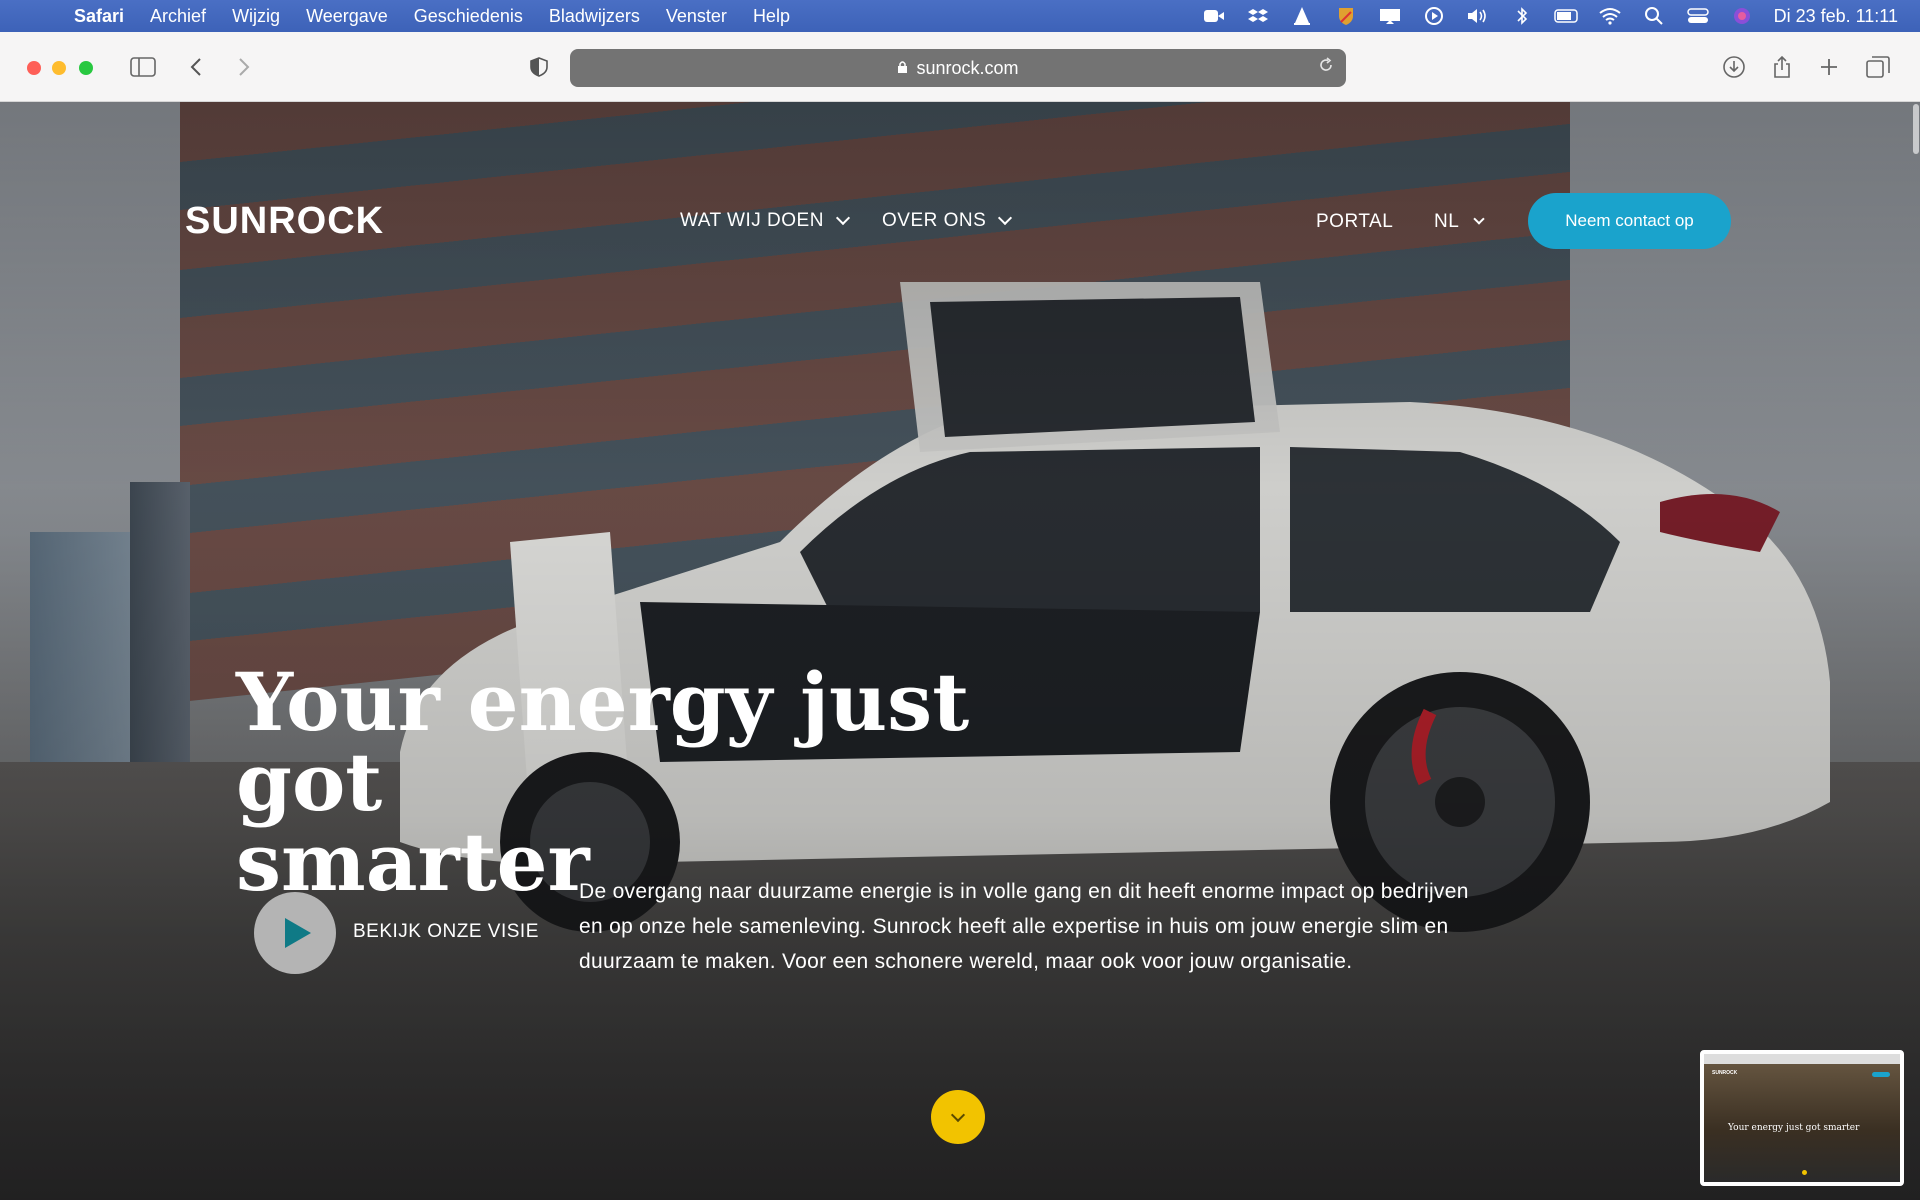  I want to click on siri-icon, so click(1742, 16).